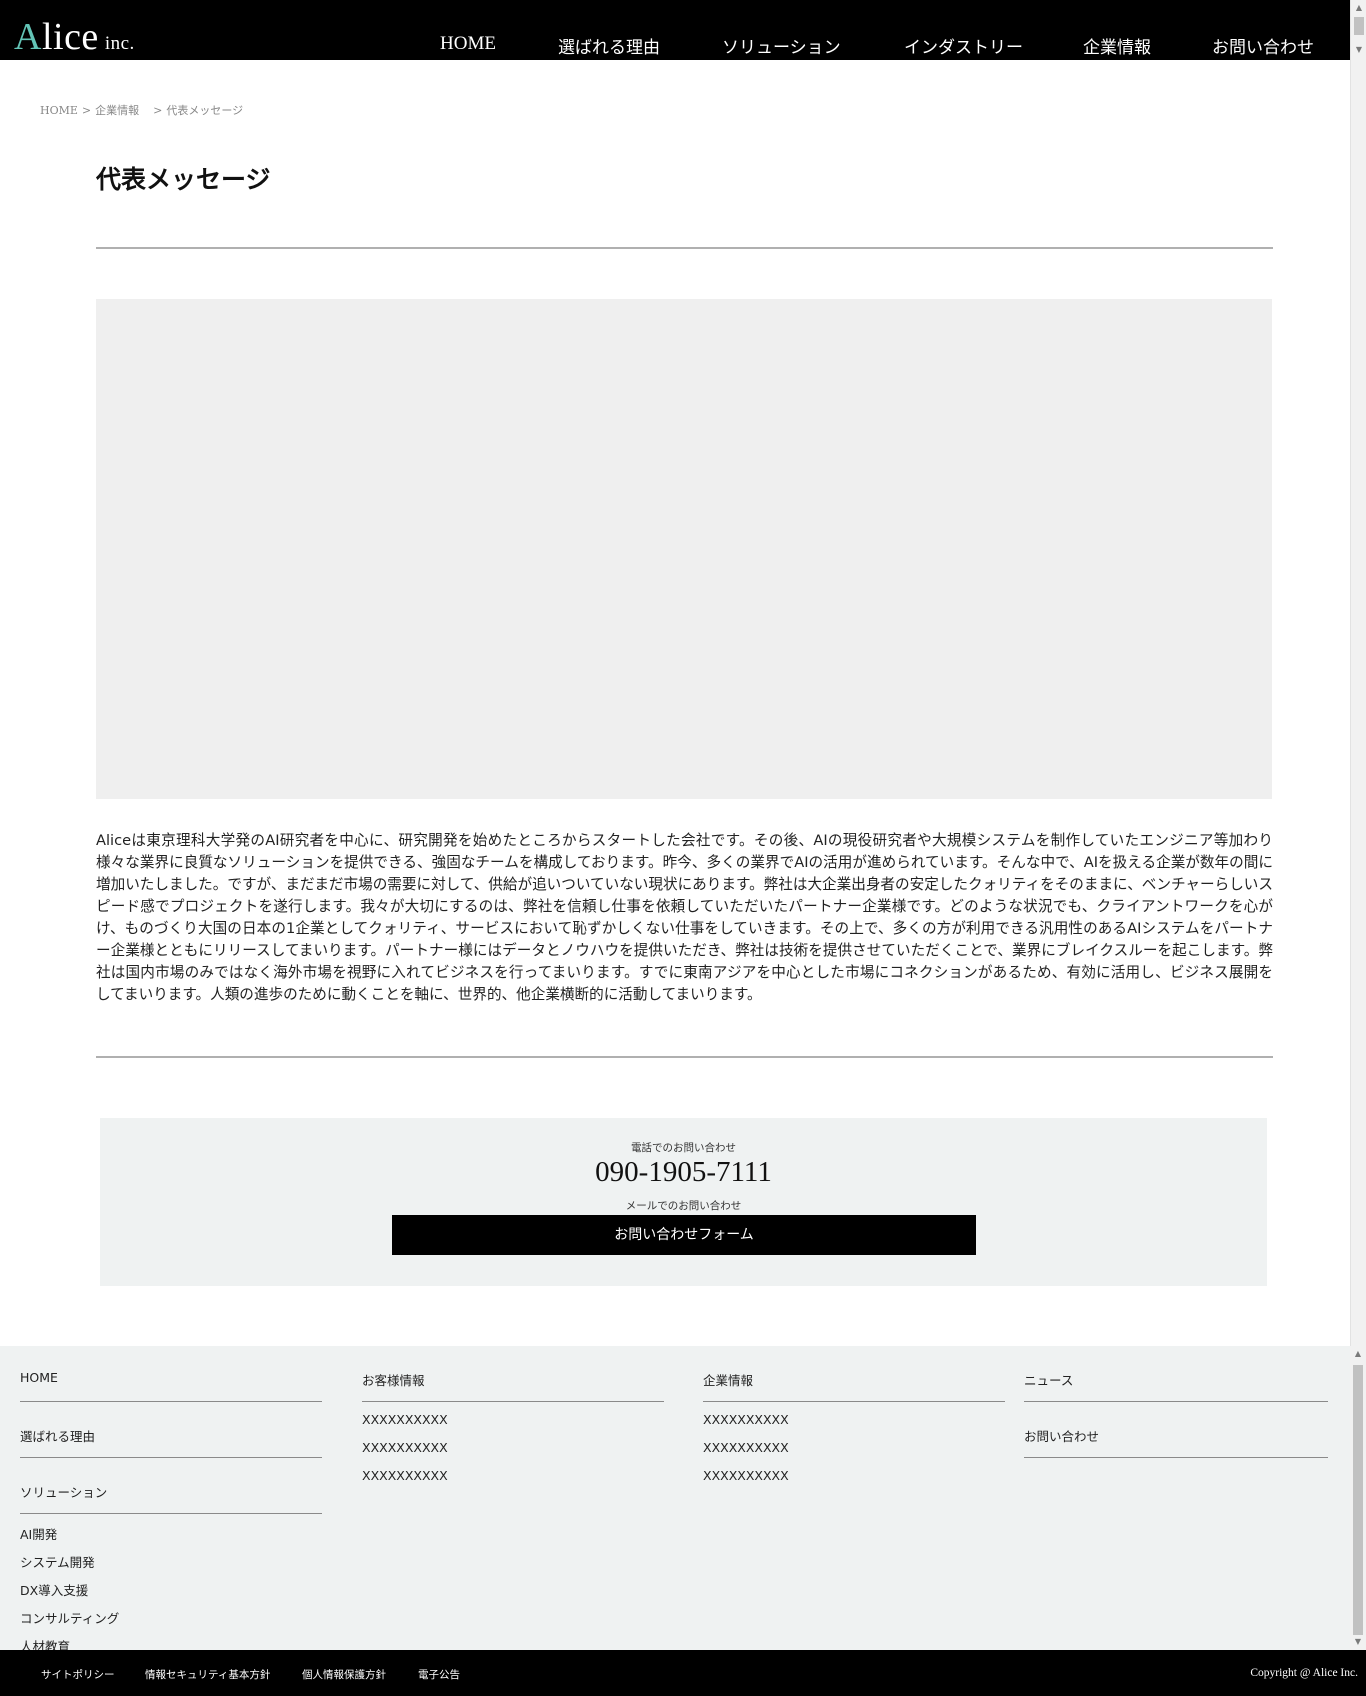  I want to click on nav-reasons: 選ばれる理由, so click(609, 45).